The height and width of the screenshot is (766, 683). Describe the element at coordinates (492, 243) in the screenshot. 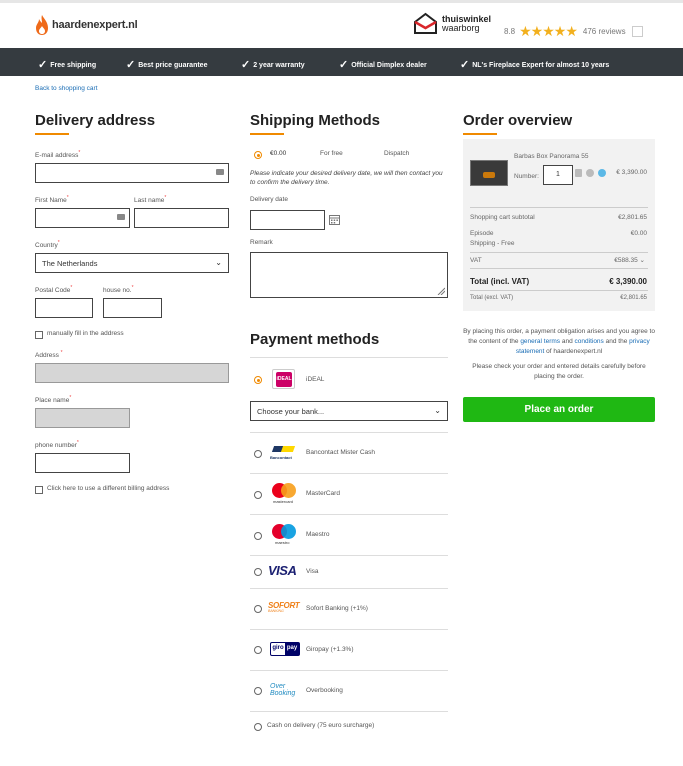

I see `shipping-free-label: Shipping - Free` at that location.